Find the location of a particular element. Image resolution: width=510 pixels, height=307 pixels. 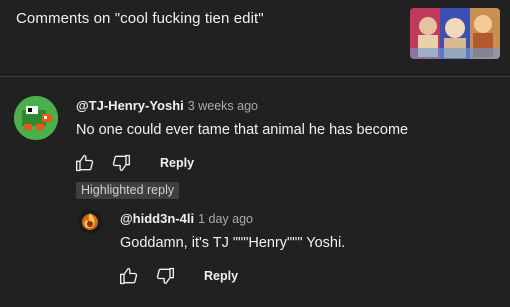

fire-avatar-icon is located at coordinates (90, 222).